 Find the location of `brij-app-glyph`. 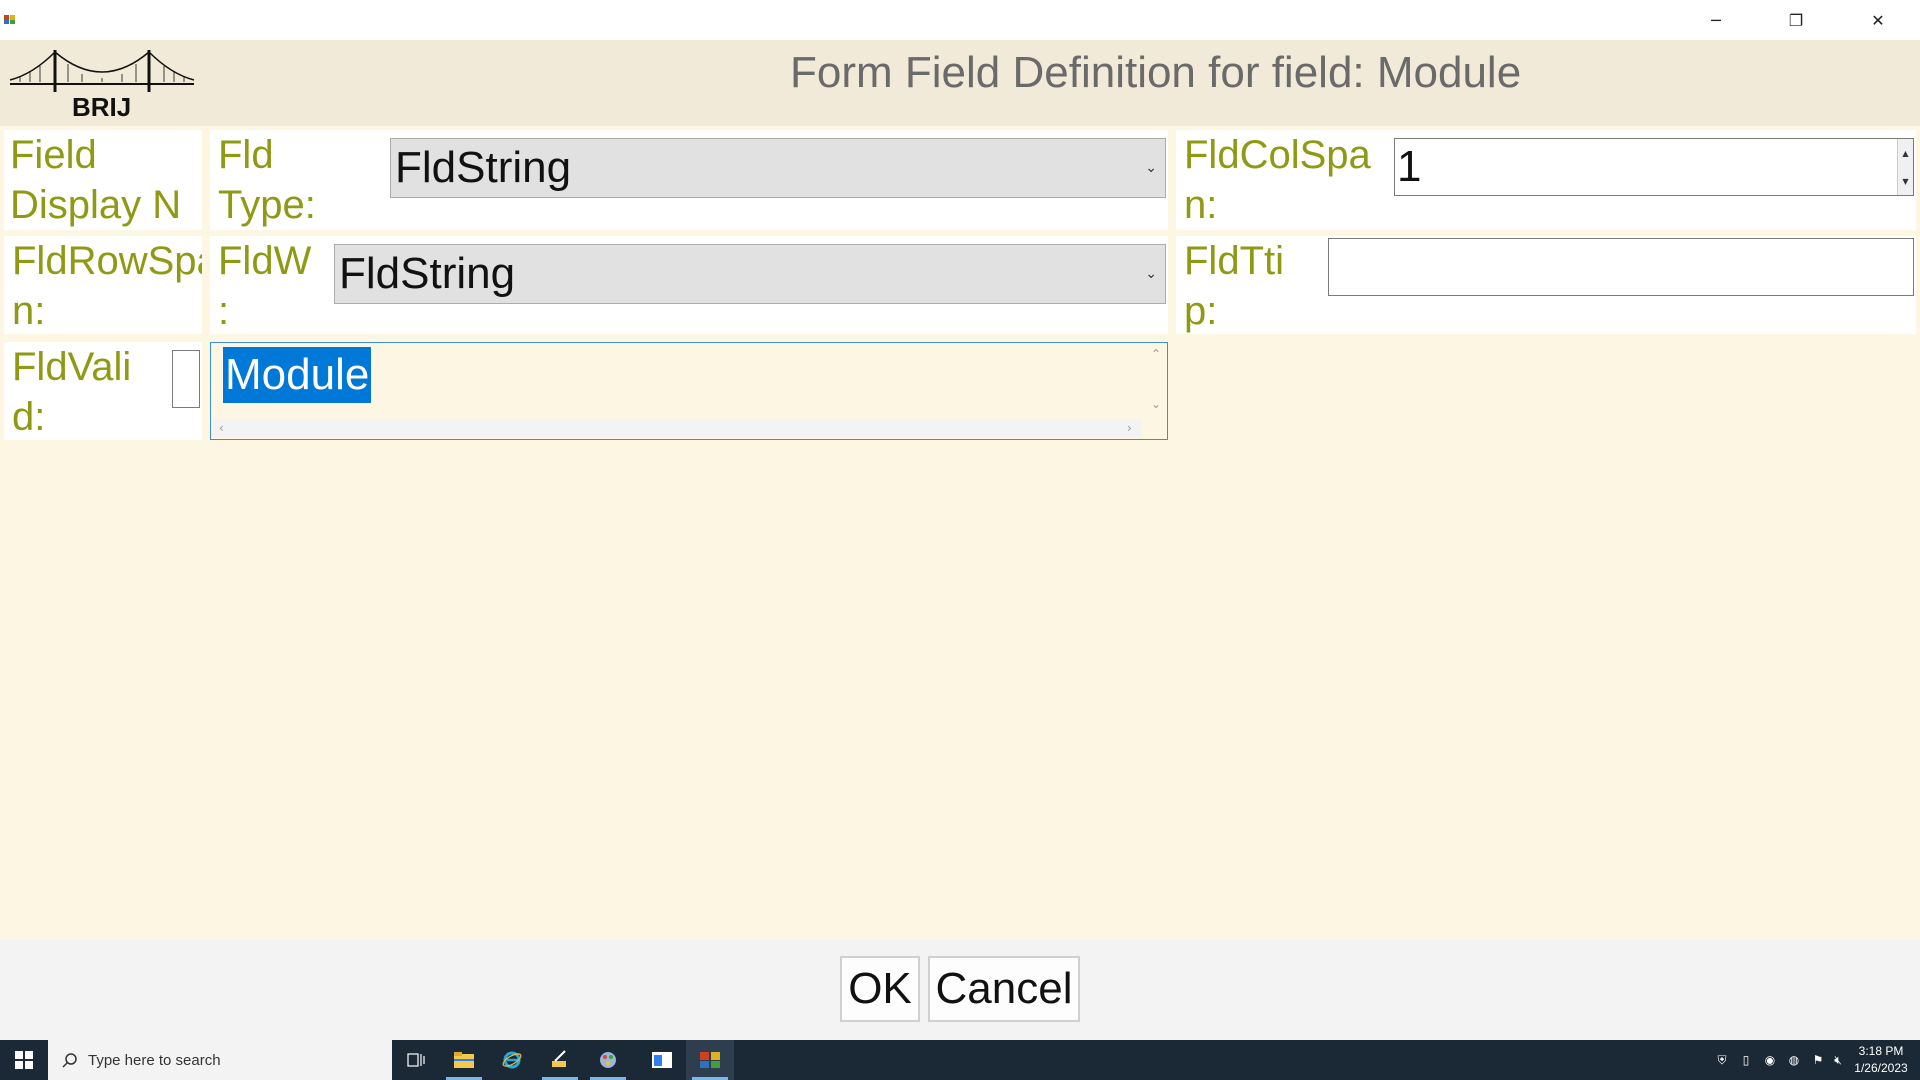

brij-app-glyph is located at coordinates (710, 1060).